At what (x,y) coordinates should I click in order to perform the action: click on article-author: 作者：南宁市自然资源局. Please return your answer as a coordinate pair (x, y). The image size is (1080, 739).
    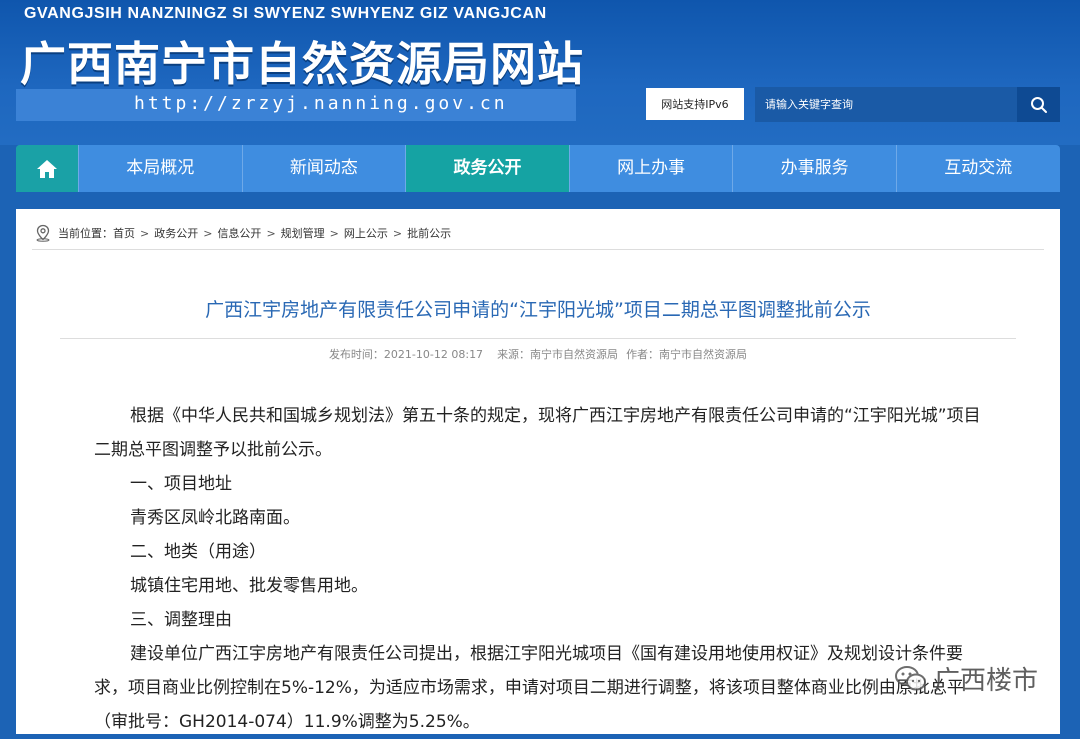
    Looking at the image, I should click on (687, 354).